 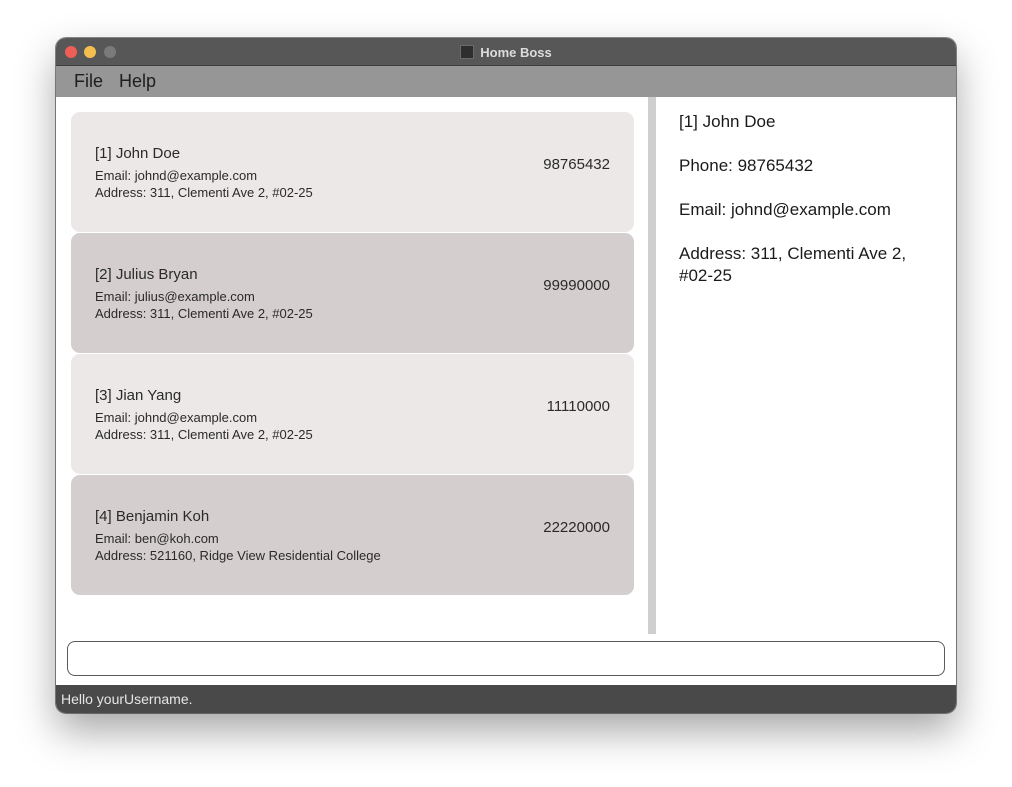 I want to click on person-phone: 98765432, so click(x=576, y=164).